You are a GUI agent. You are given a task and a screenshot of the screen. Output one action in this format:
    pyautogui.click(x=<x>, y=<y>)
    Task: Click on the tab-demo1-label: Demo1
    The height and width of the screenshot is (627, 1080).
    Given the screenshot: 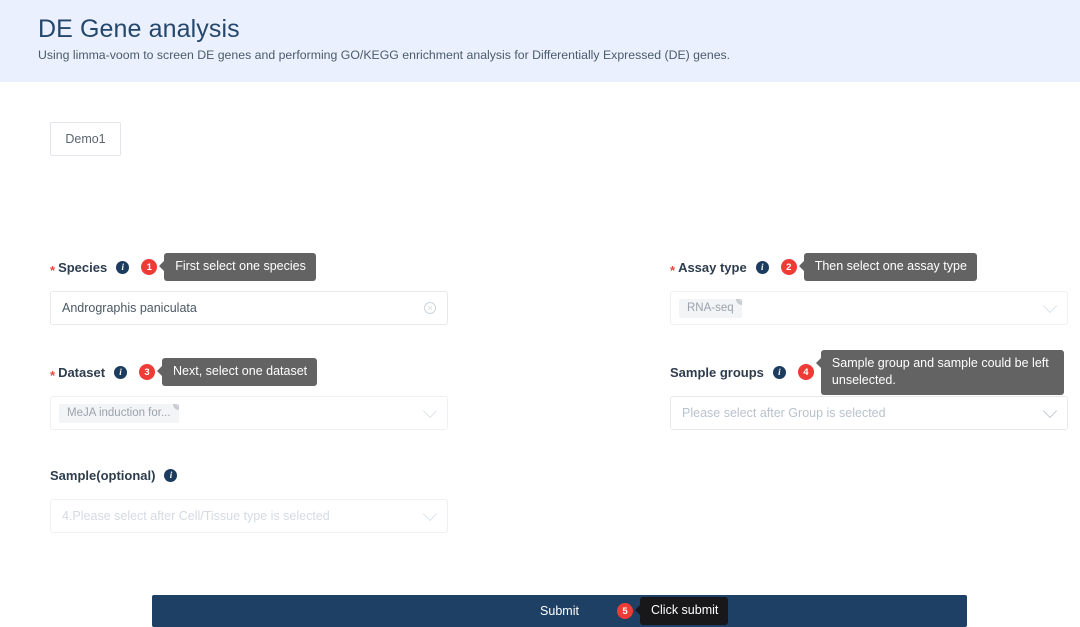 What is the action you would take?
    pyautogui.click(x=85, y=139)
    